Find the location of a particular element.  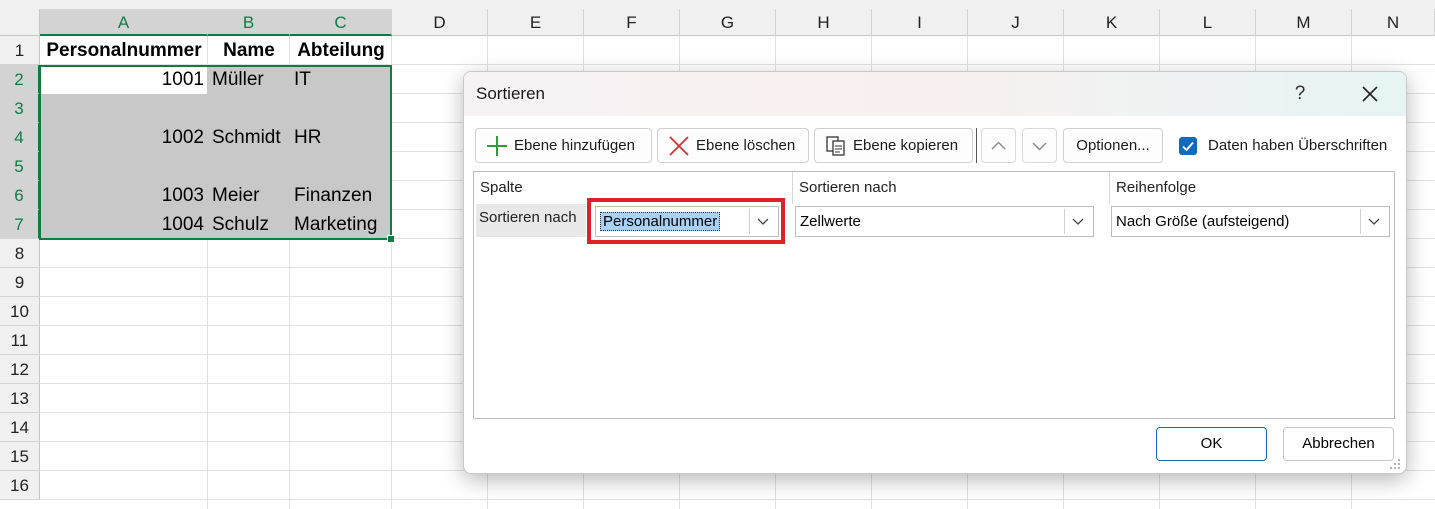

row-header-1: 1 is located at coordinates (20, 50).